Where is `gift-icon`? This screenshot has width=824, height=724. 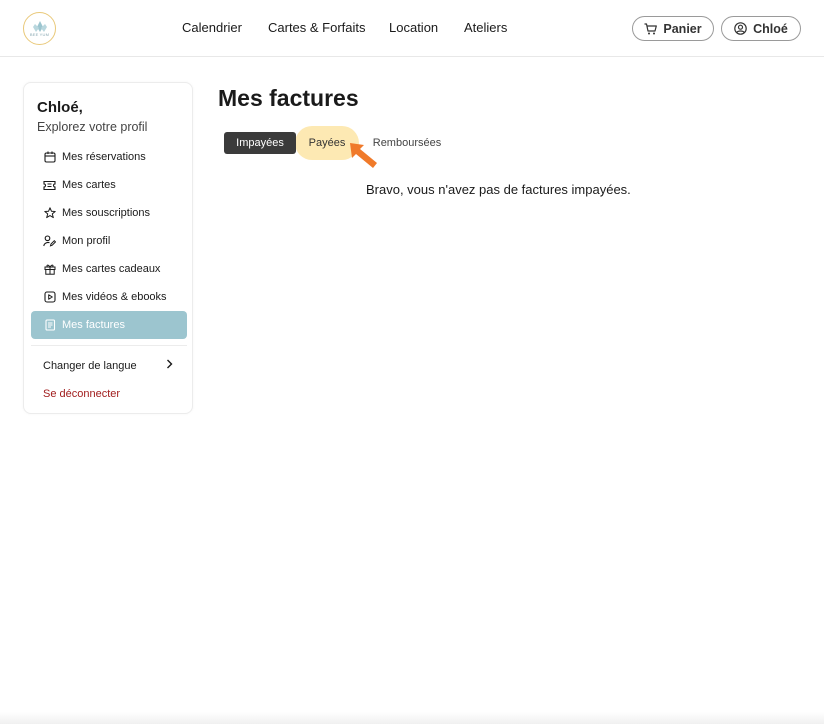 gift-icon is located at coordinates (49, 269).